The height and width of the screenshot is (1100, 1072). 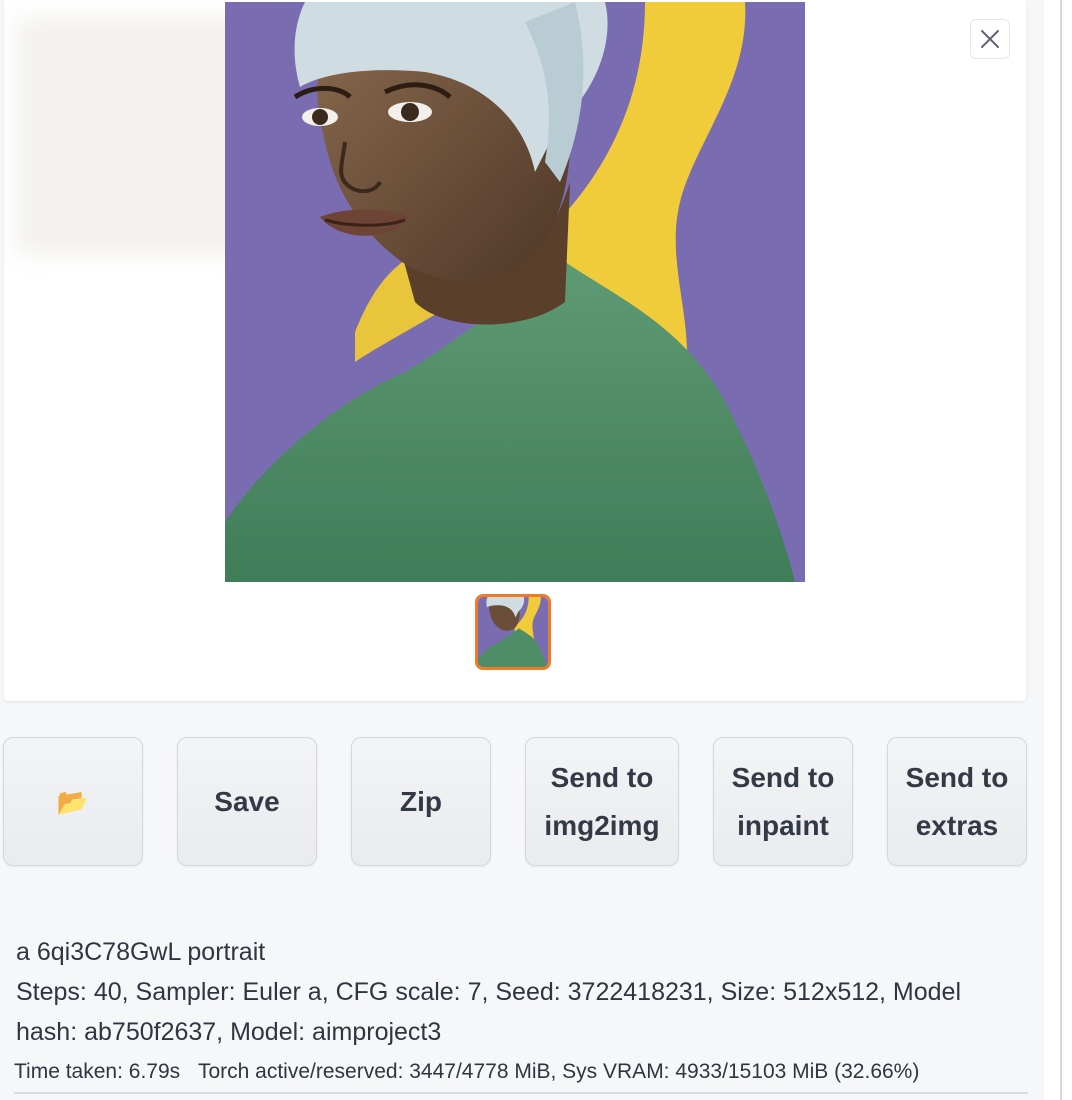 I want to click on save-button: Save, so click(x=247, y=801).